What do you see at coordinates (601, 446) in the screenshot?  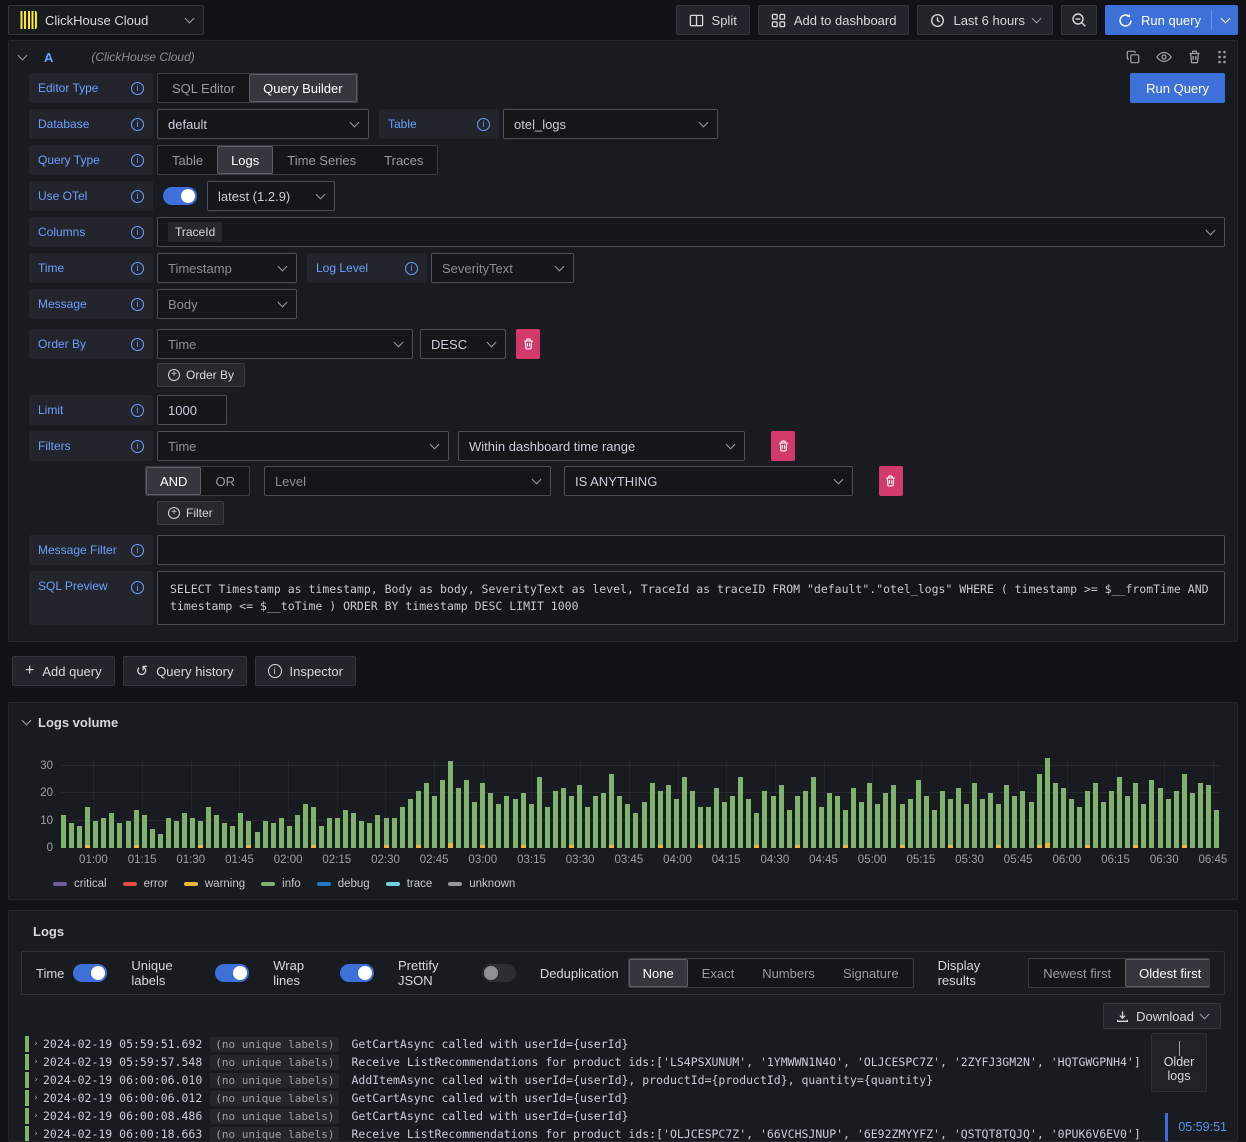 I see `filter-operator-select: Within dashboard time range` at bounding box center [601, 446].